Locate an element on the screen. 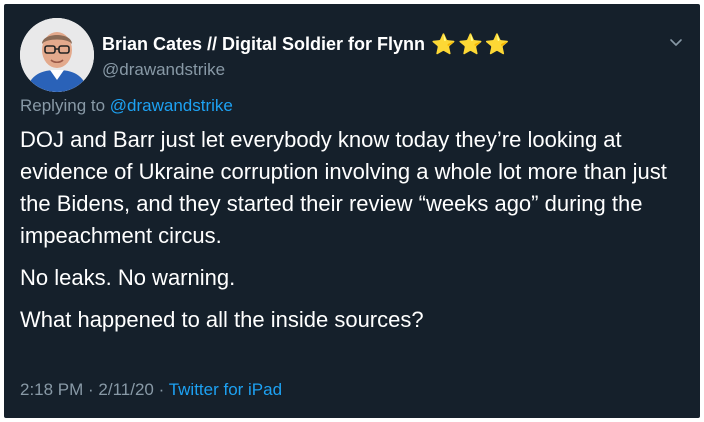  author-display-name: Brian Cates // Digital Soldier for Flynn is located at coordinates (263, 44).